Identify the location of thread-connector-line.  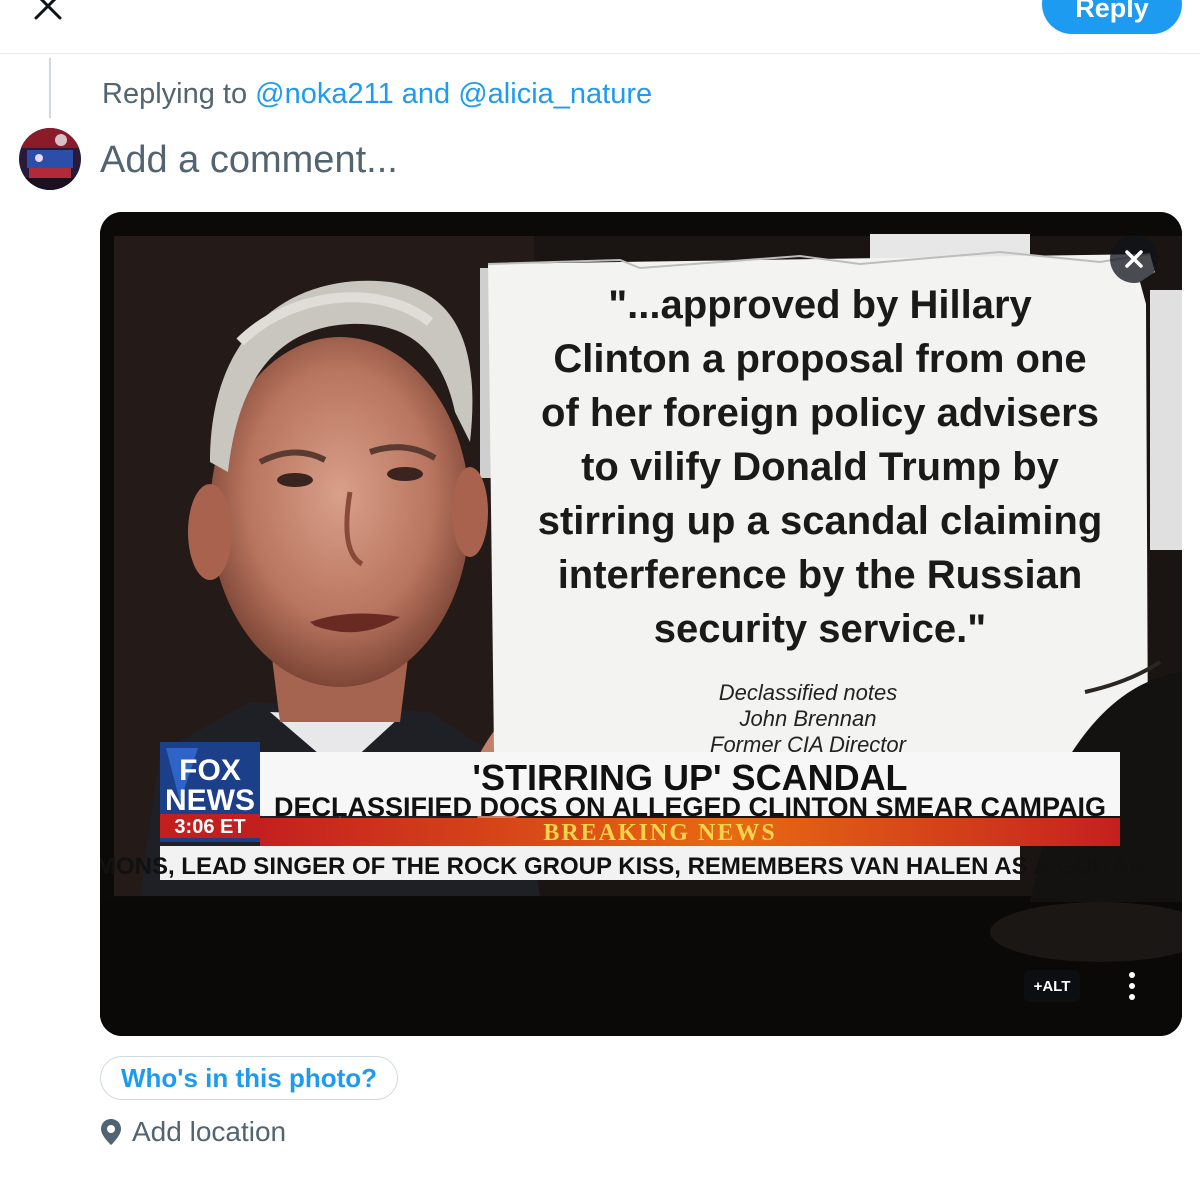
(50, 88).